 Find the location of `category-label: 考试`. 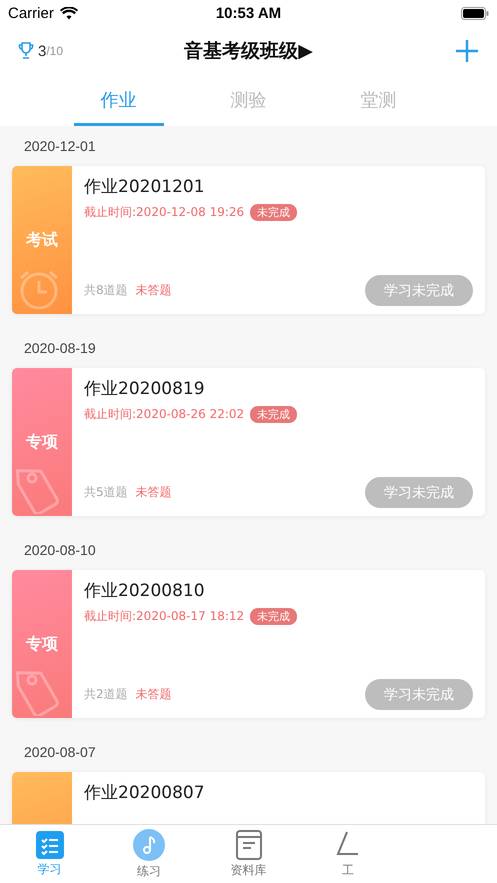

category-label: 考试 is located at coordinates (42, 240).